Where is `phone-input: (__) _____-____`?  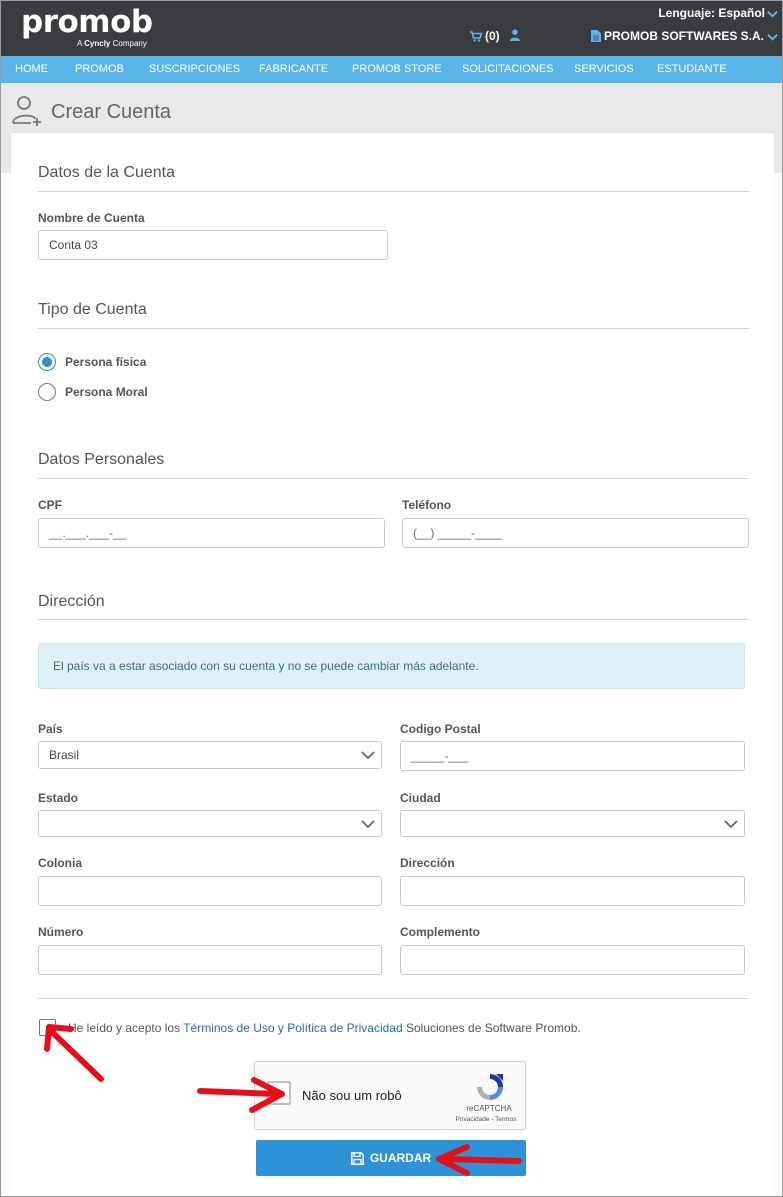
phone-input: (__) _____-____ is located at coordinates (575, 533).